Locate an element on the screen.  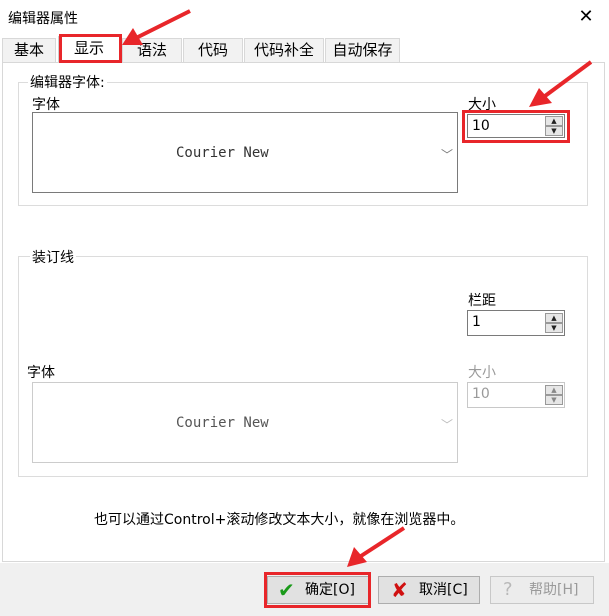
arrow-to-size-spinner is located at coordinates (561, 83).